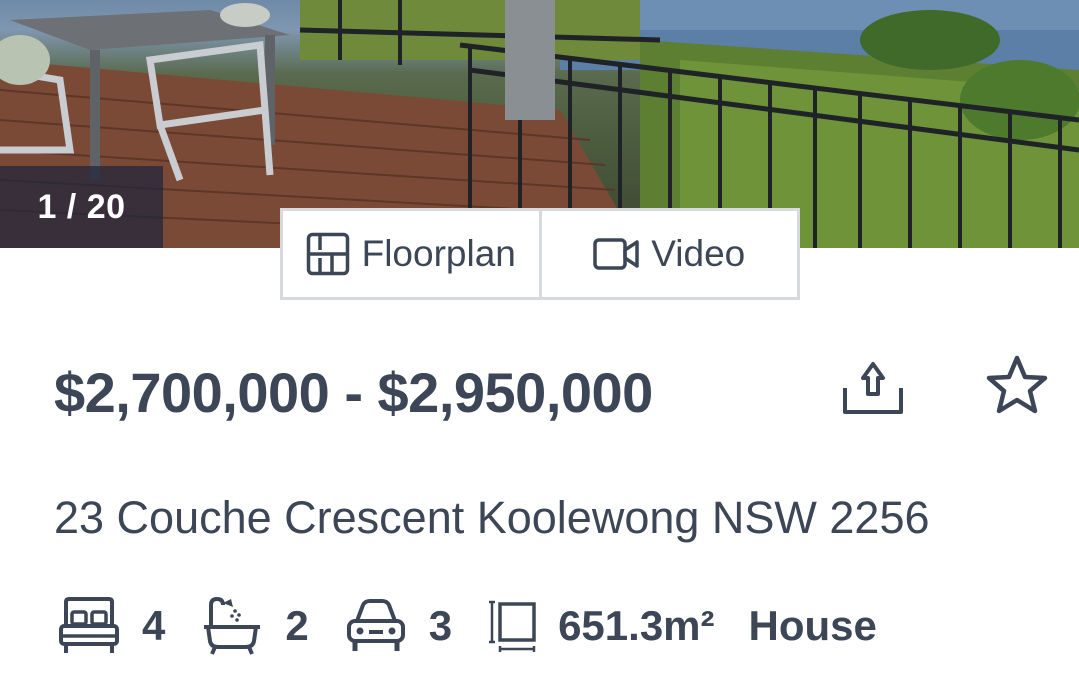 The image size is (1079, 678). I want to click on floorplan-icon, so click(327, 254).